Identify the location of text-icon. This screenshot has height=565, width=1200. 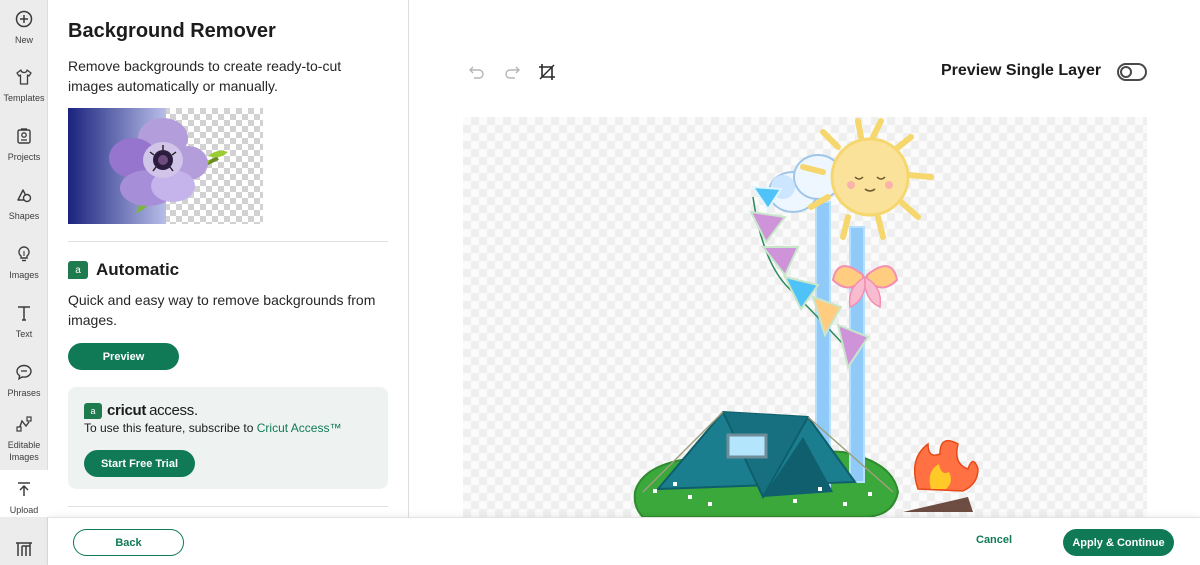
(24, 313).